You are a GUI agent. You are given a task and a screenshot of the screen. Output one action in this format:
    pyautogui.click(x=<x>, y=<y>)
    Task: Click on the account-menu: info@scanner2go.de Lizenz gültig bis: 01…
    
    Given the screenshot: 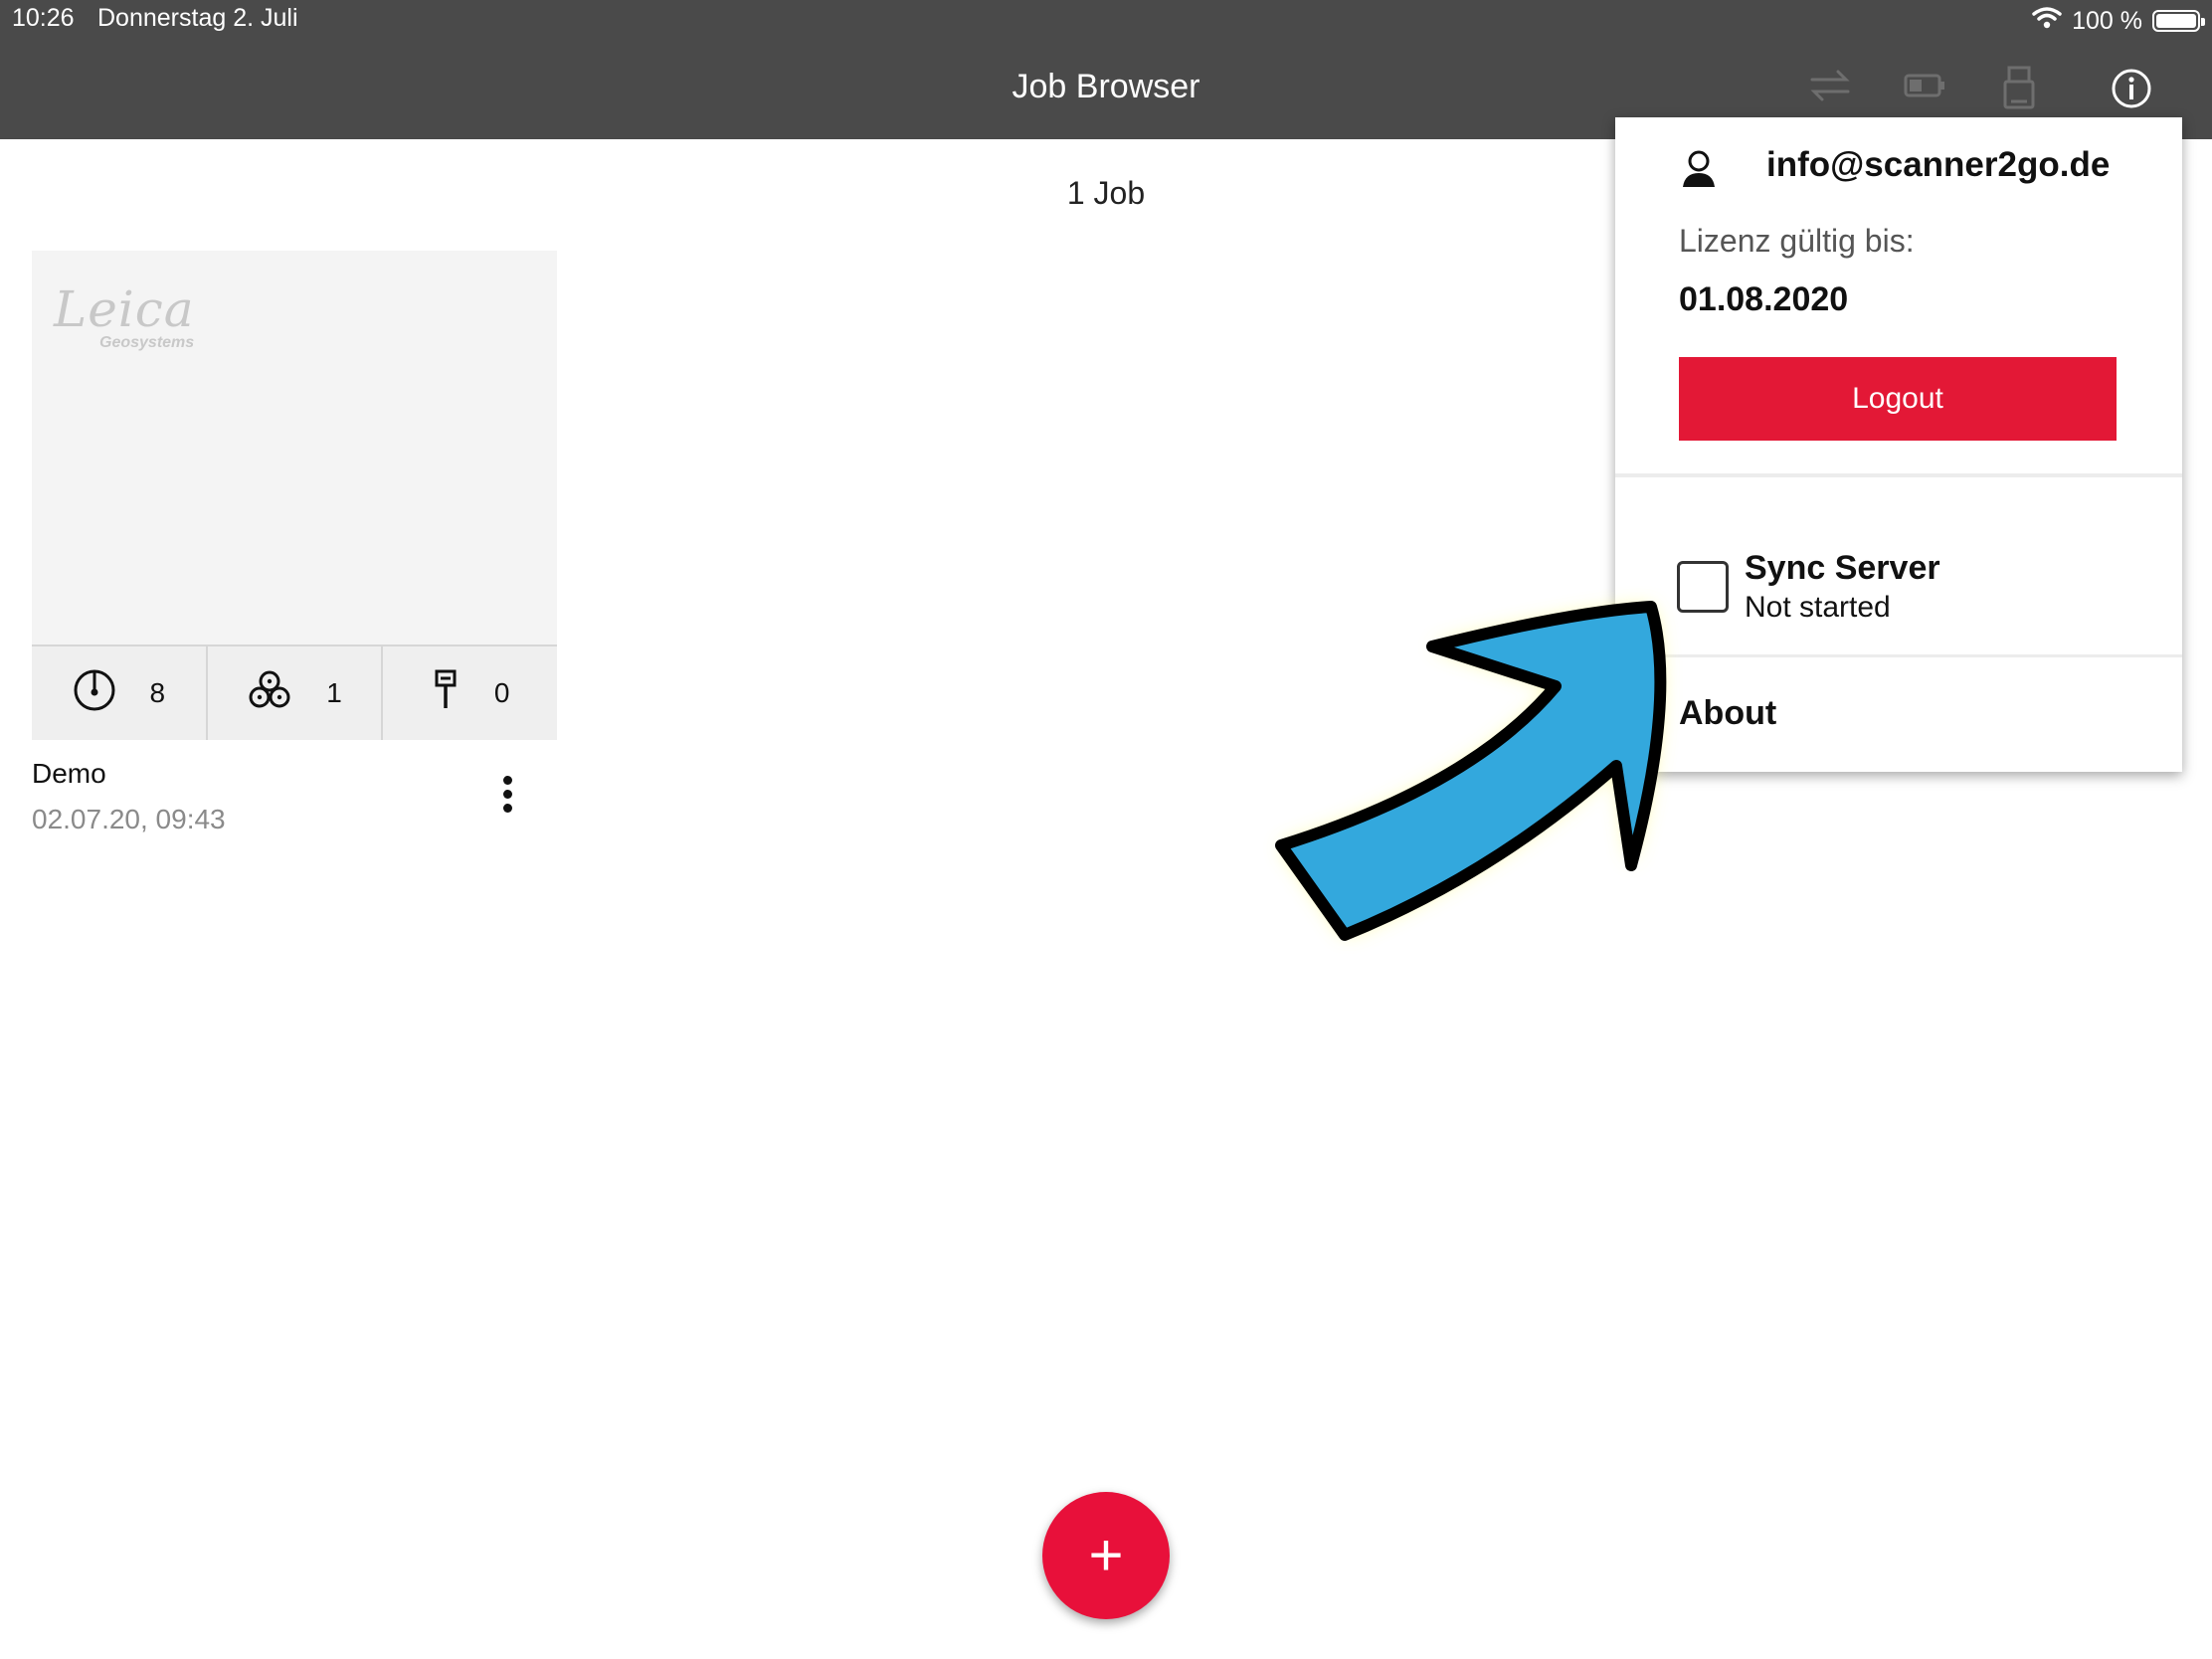 What is the action you would take?
    pyautogui.click(x=1898, y=444)
    